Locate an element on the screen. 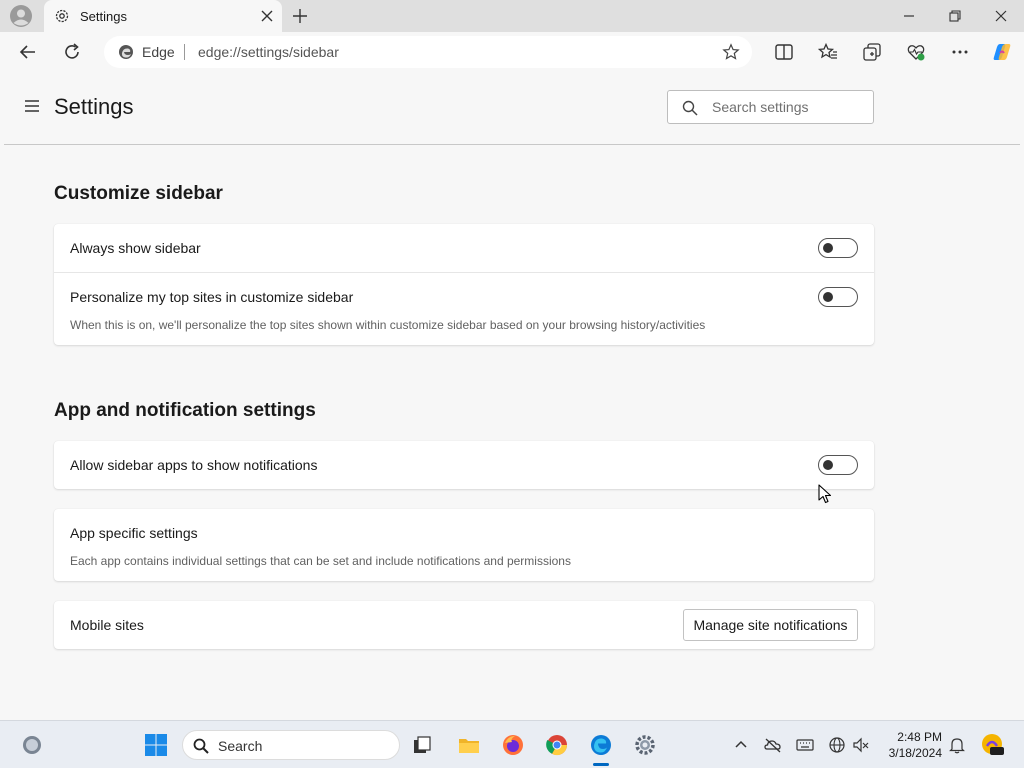 Image resolution: width=1024 pixels, height=768 pixels. always-show-sidebar-row: Always show sidebar is located at coordinates (464, 248).